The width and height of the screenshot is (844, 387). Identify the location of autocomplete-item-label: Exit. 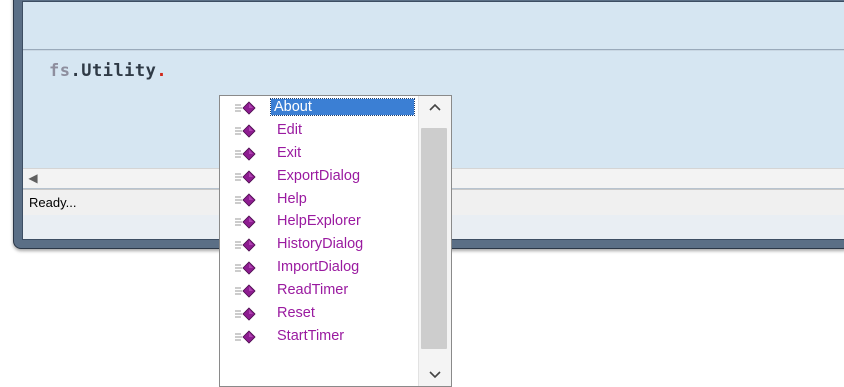
(289, 152).